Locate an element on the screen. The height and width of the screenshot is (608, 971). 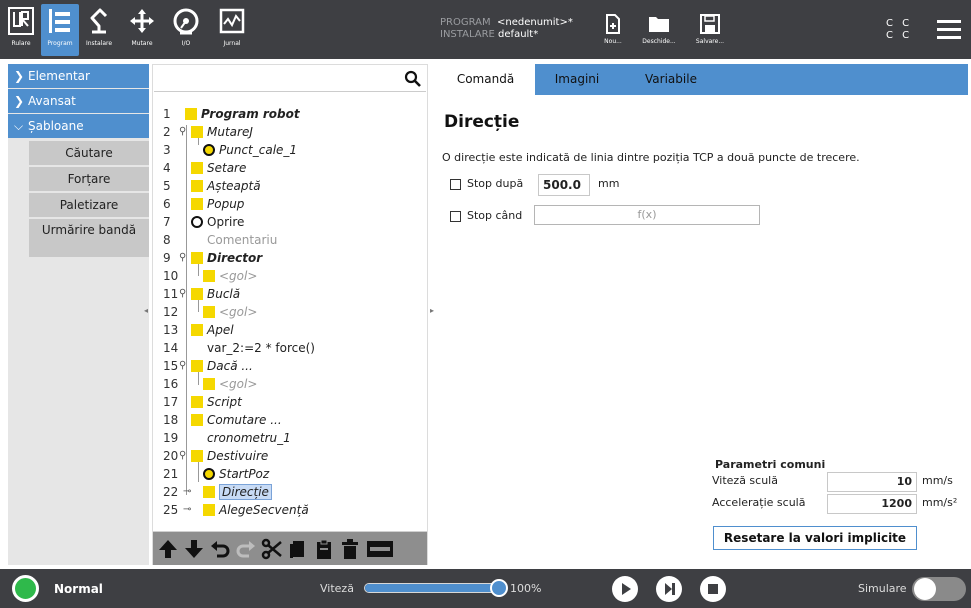
tree-row: 11 ⚲ Buclă is located at coordinates (289, 294).